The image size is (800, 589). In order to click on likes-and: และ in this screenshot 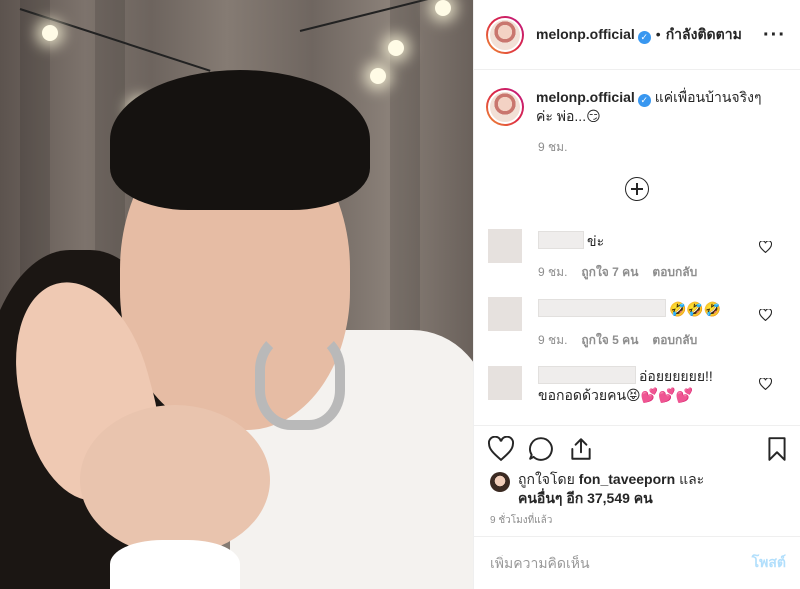, I will do `click(692, 479)`.